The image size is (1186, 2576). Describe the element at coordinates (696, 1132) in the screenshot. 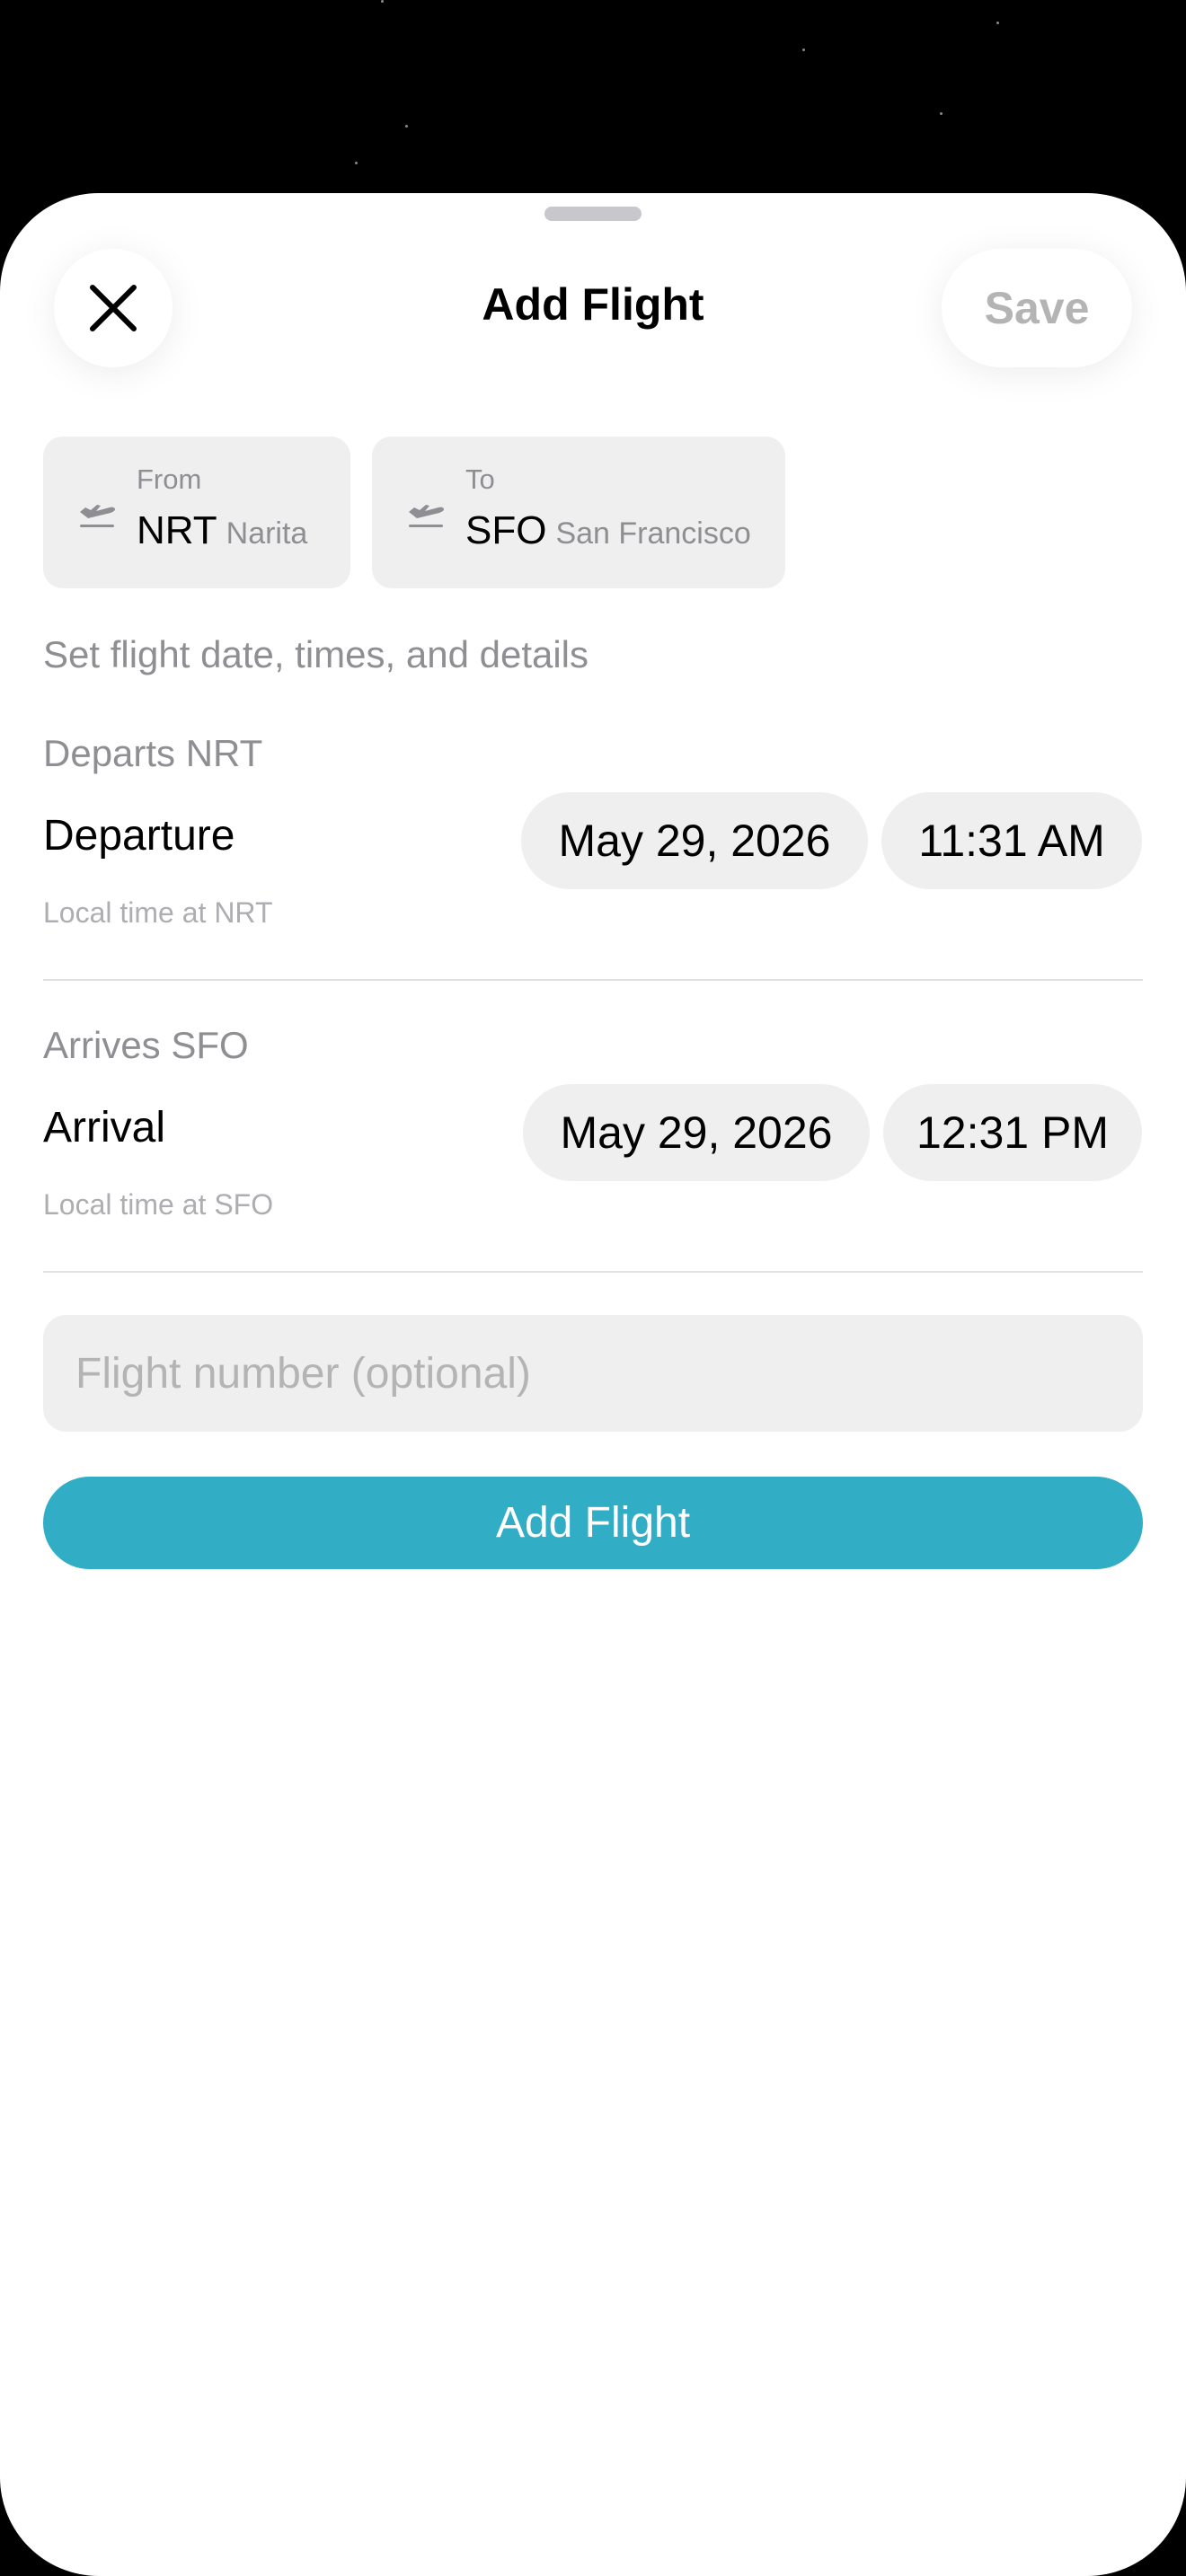

I see `arrival-date-picker: May 29, 2026` at that location.